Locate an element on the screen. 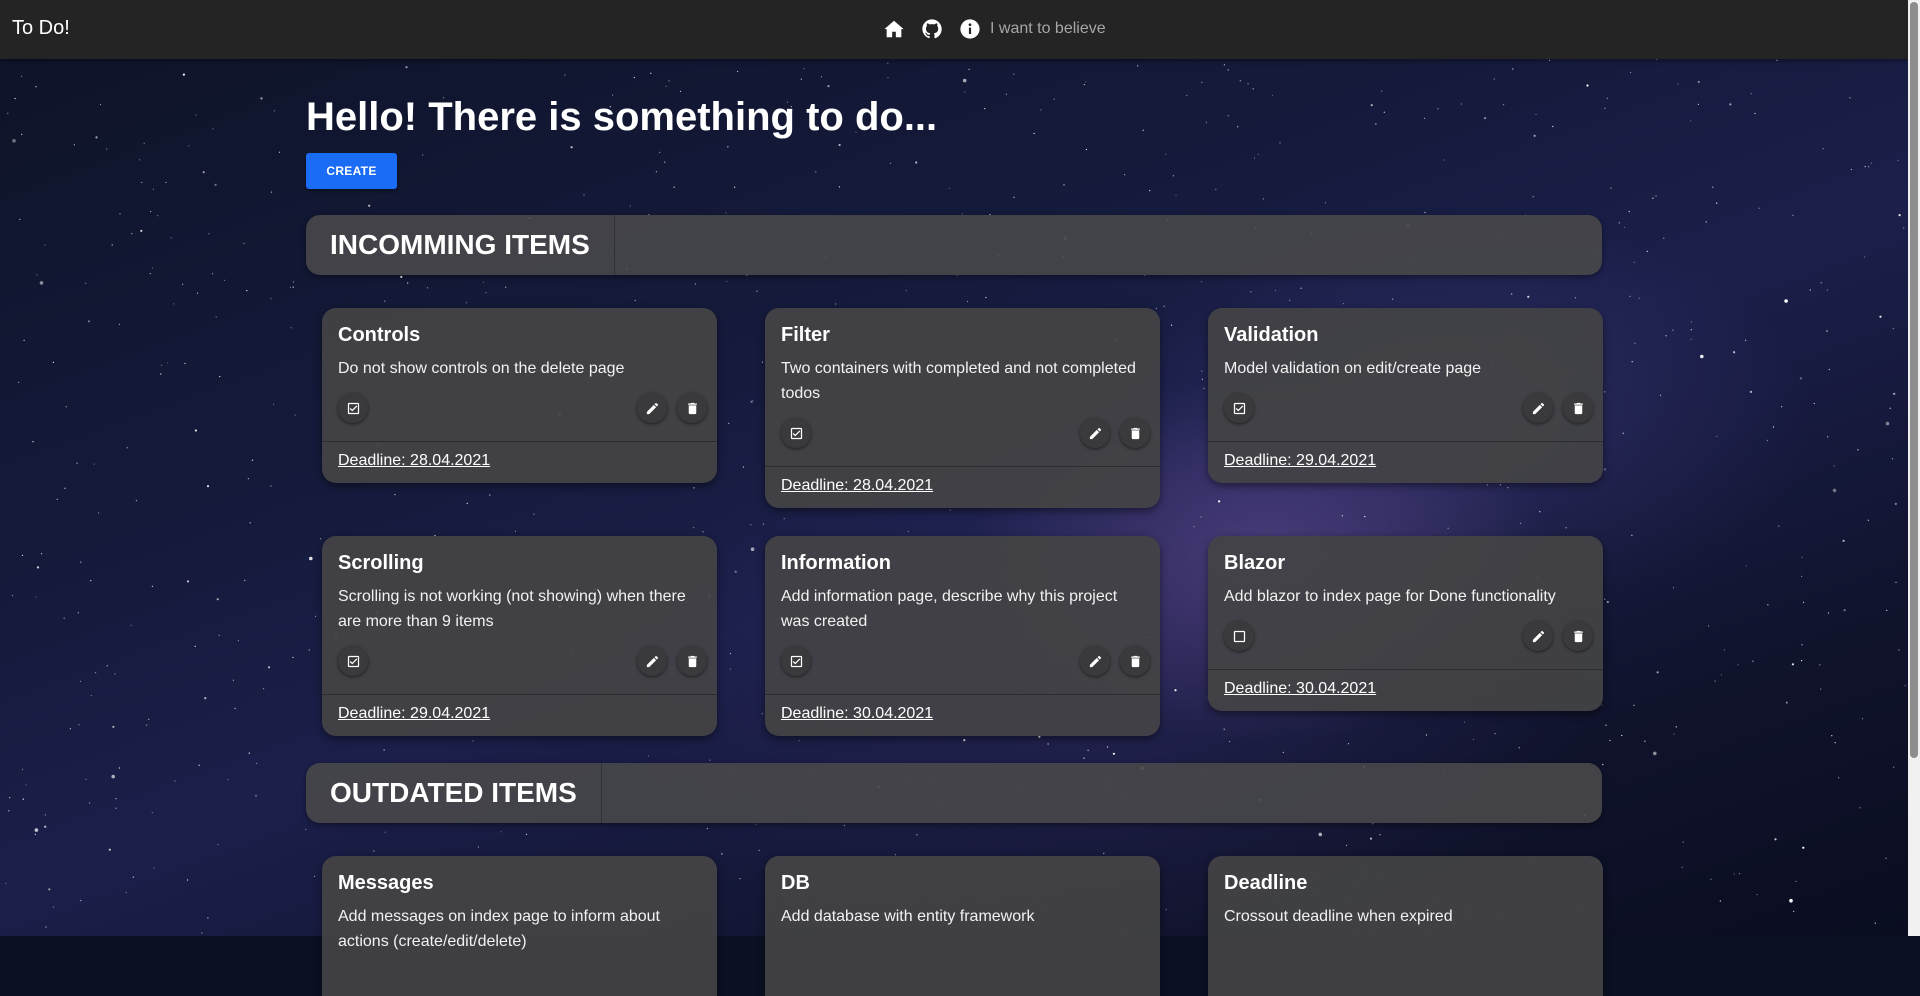  card-title: Controls is located at coordinates (379, 335).